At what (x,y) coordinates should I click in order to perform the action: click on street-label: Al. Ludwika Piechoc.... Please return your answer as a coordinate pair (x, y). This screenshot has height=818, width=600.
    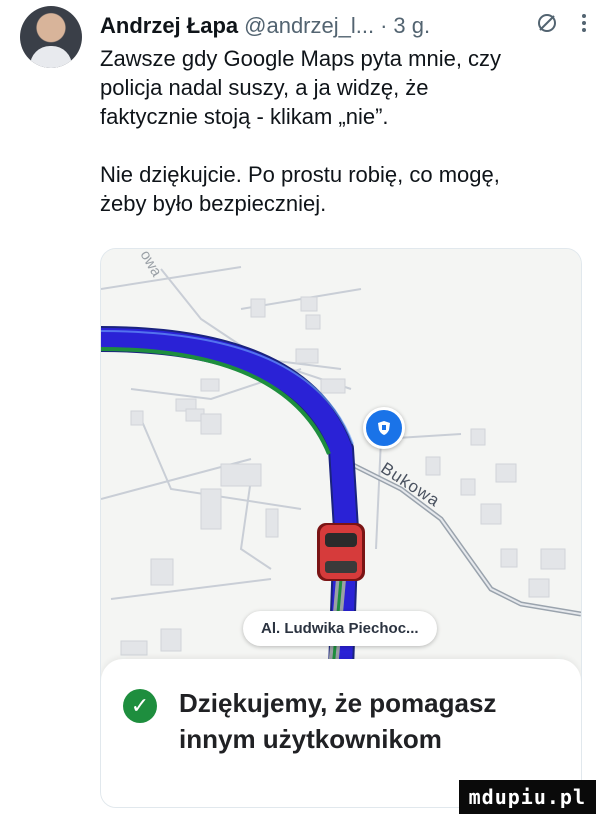
    Looking at the image, I should click on (340, 628).